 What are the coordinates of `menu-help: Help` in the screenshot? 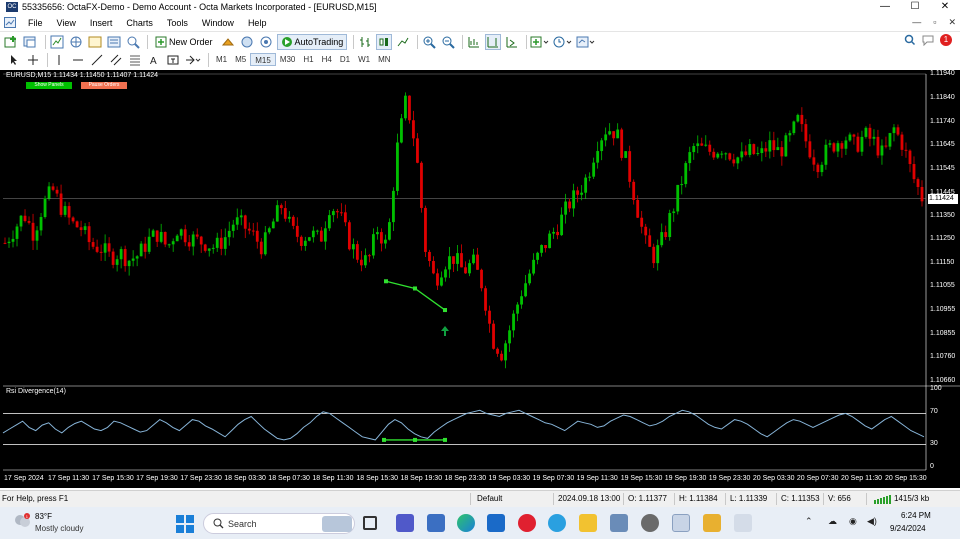 It's located at (257, 23).